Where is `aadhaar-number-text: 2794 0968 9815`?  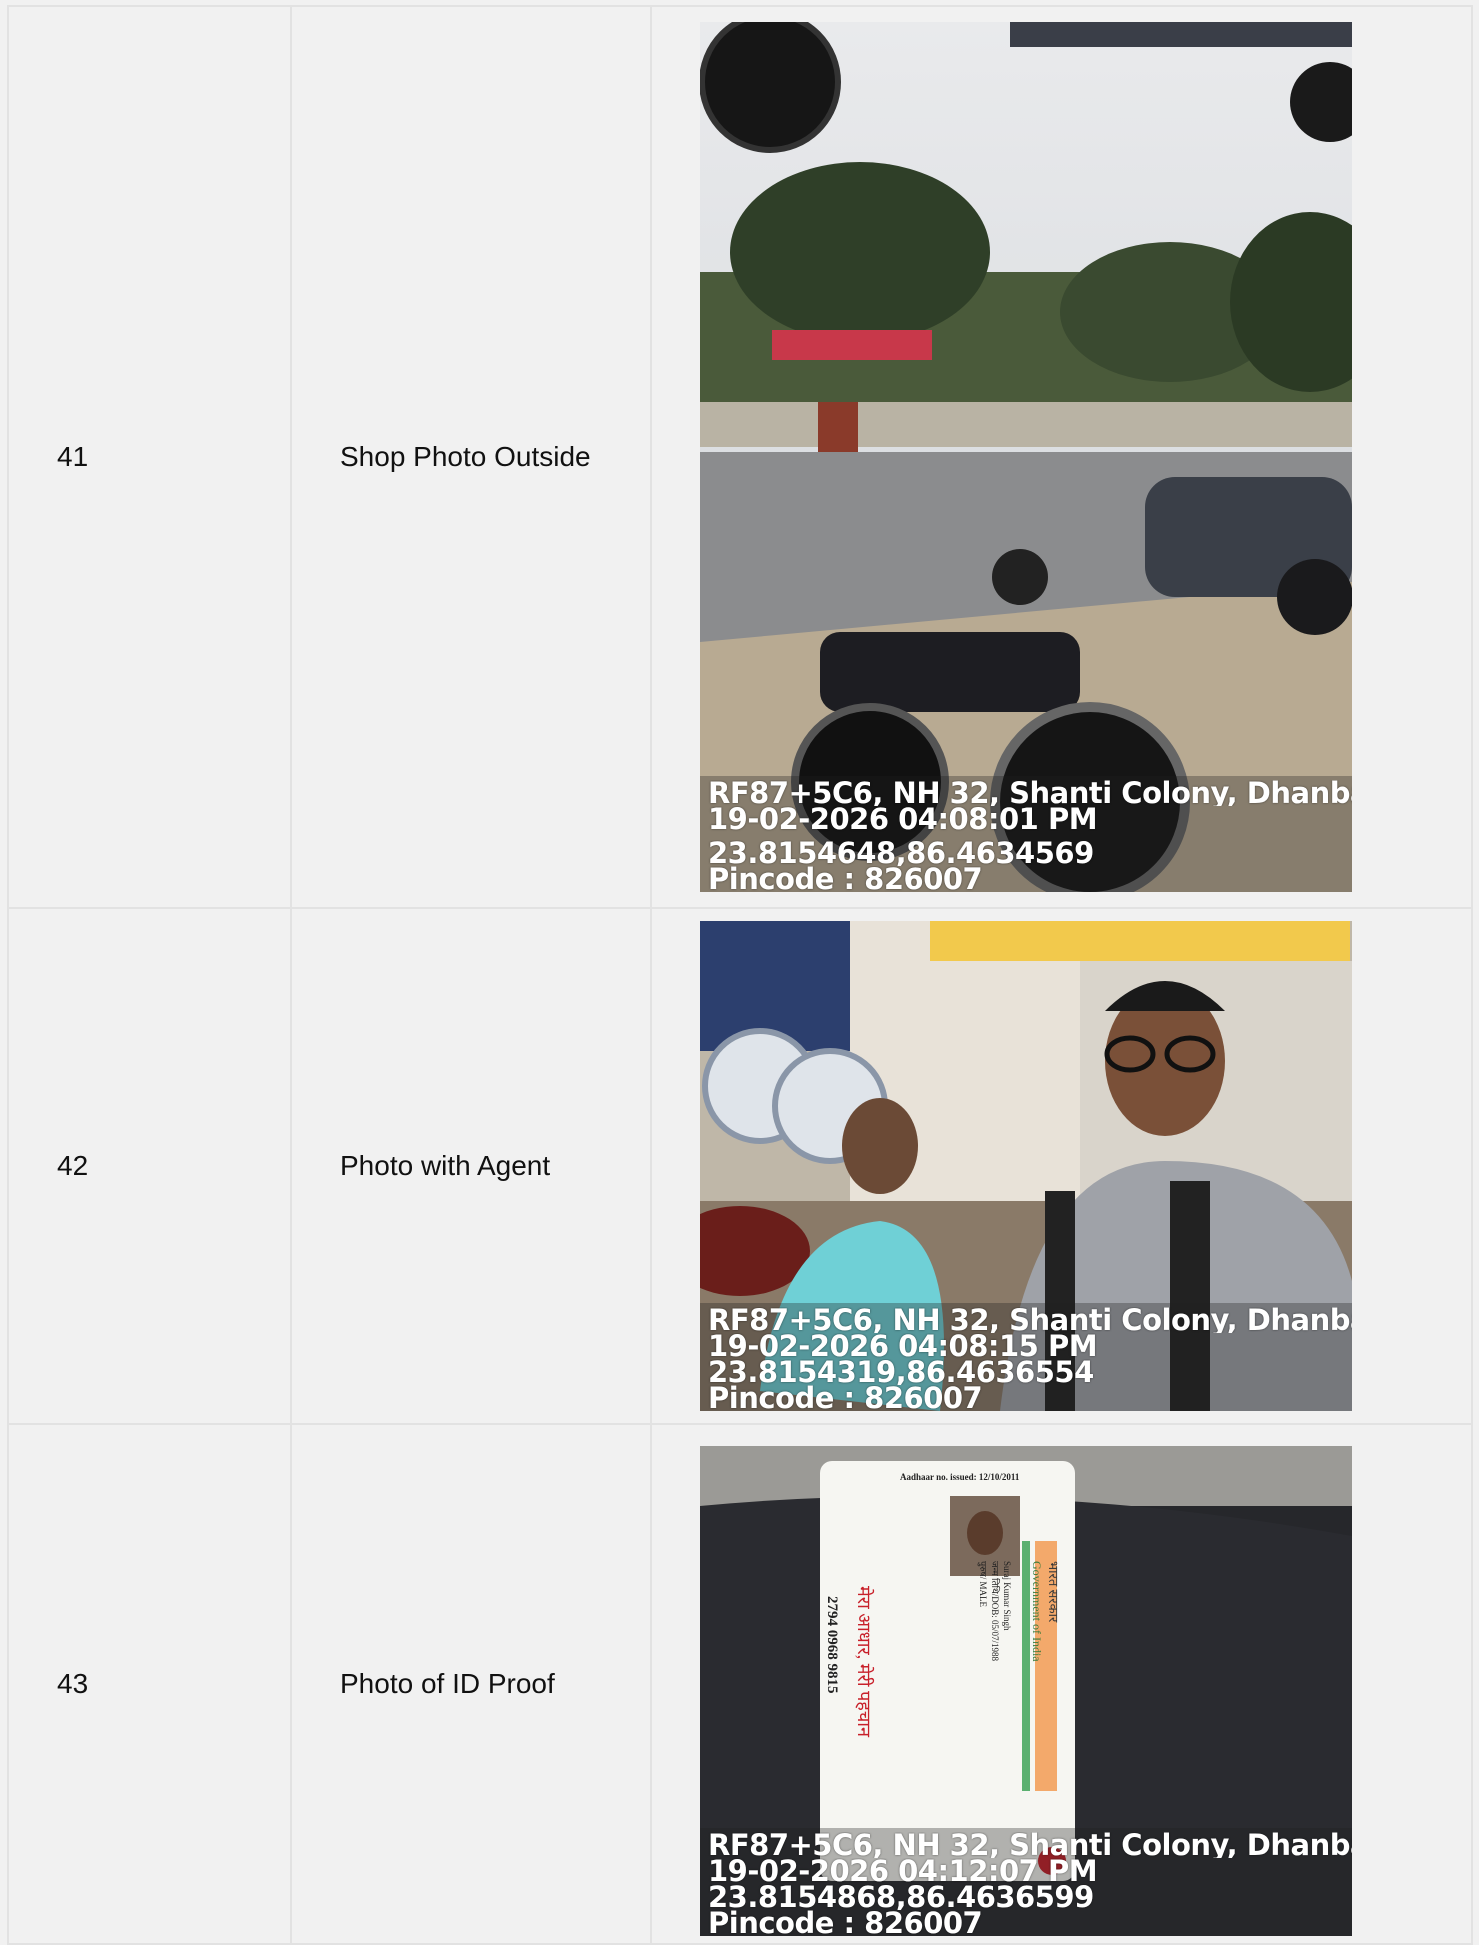 aadhaar-number-text: 2794 0968 9815 is located at coordinates (832, 1645).